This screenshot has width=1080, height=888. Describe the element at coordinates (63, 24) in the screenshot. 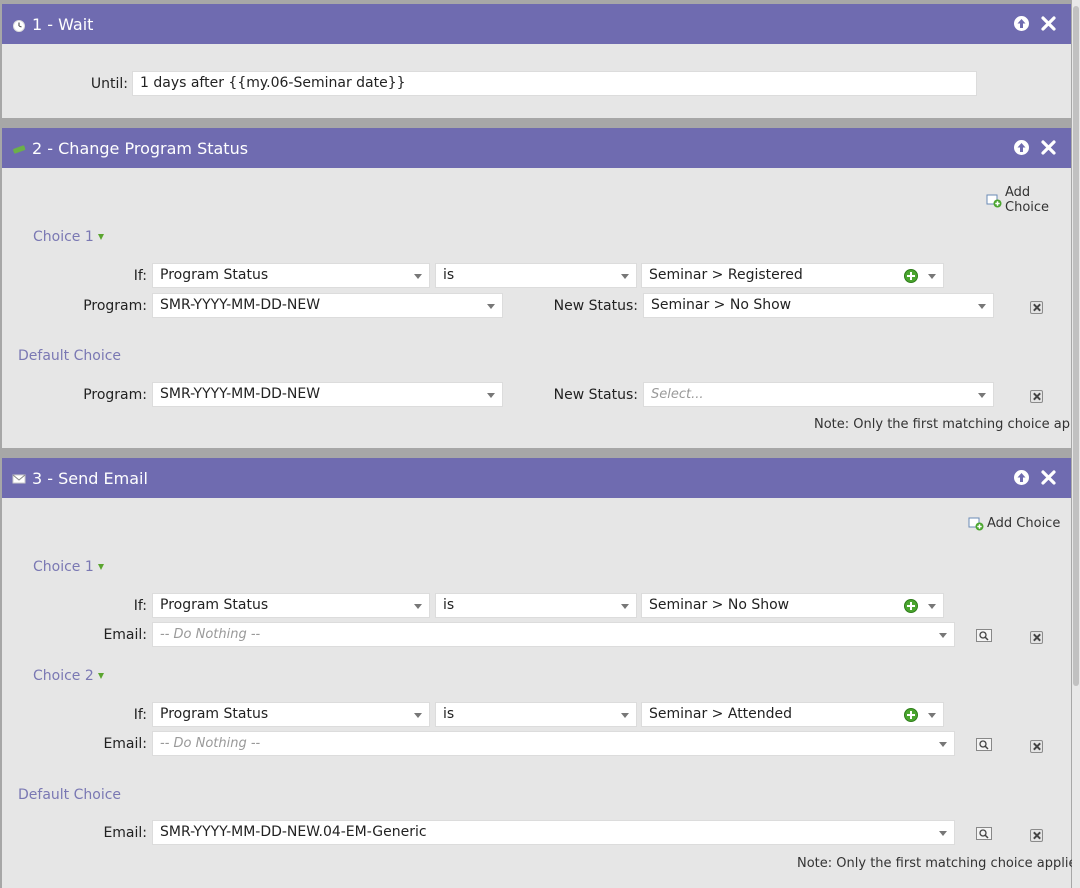

I see `step-title: 1 - Wait` at that location.